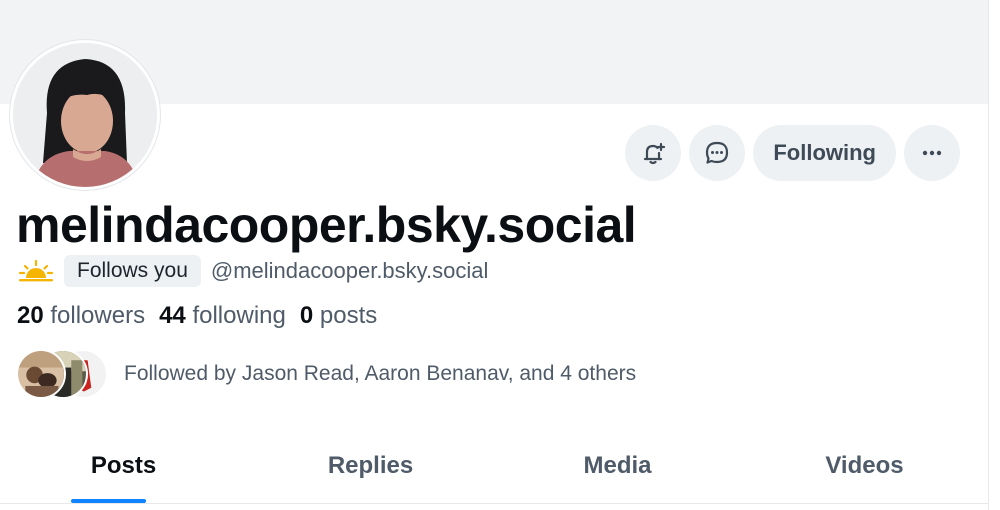 The width and height of the screenshot is (1000, 510). What do you see at coordinates (36, 271) in the screenshot?
I see `sunrise-emoji-icon` at bounding box center [36, 271].